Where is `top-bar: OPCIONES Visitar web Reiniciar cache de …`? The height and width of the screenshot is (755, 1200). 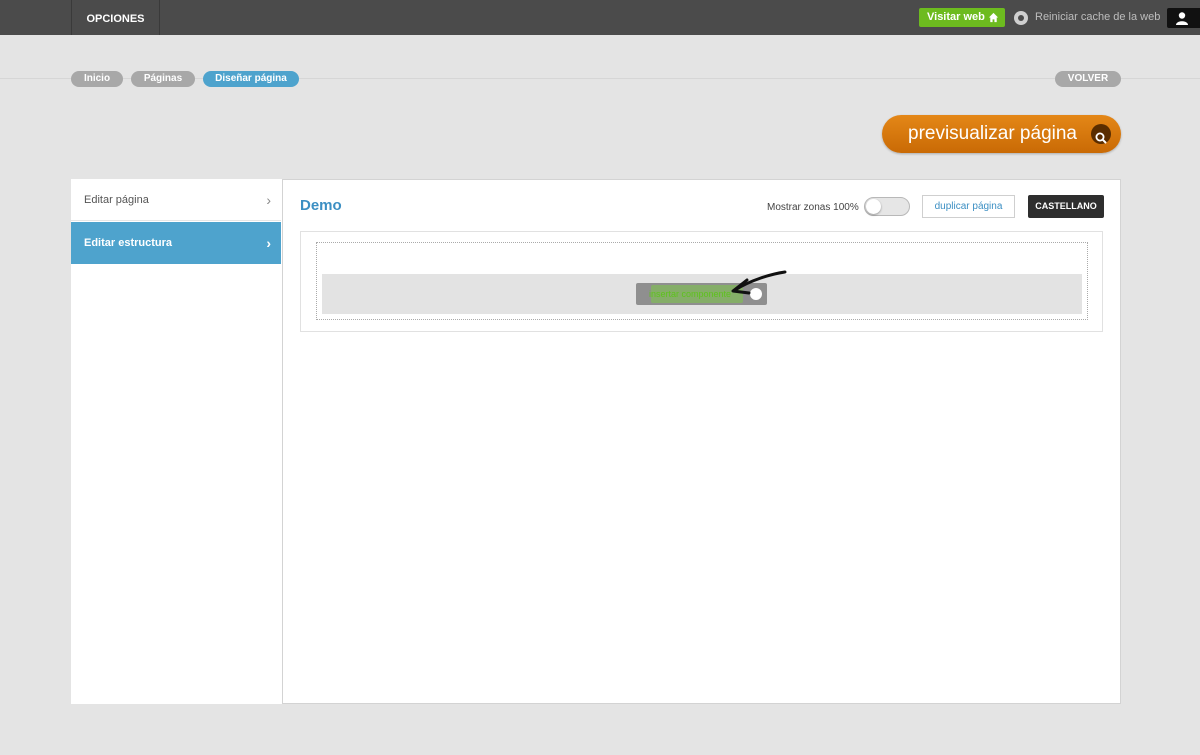
top-bar: OPCIONES Visitar web Reiniciar cache de … is located at coordinates (600, 17).